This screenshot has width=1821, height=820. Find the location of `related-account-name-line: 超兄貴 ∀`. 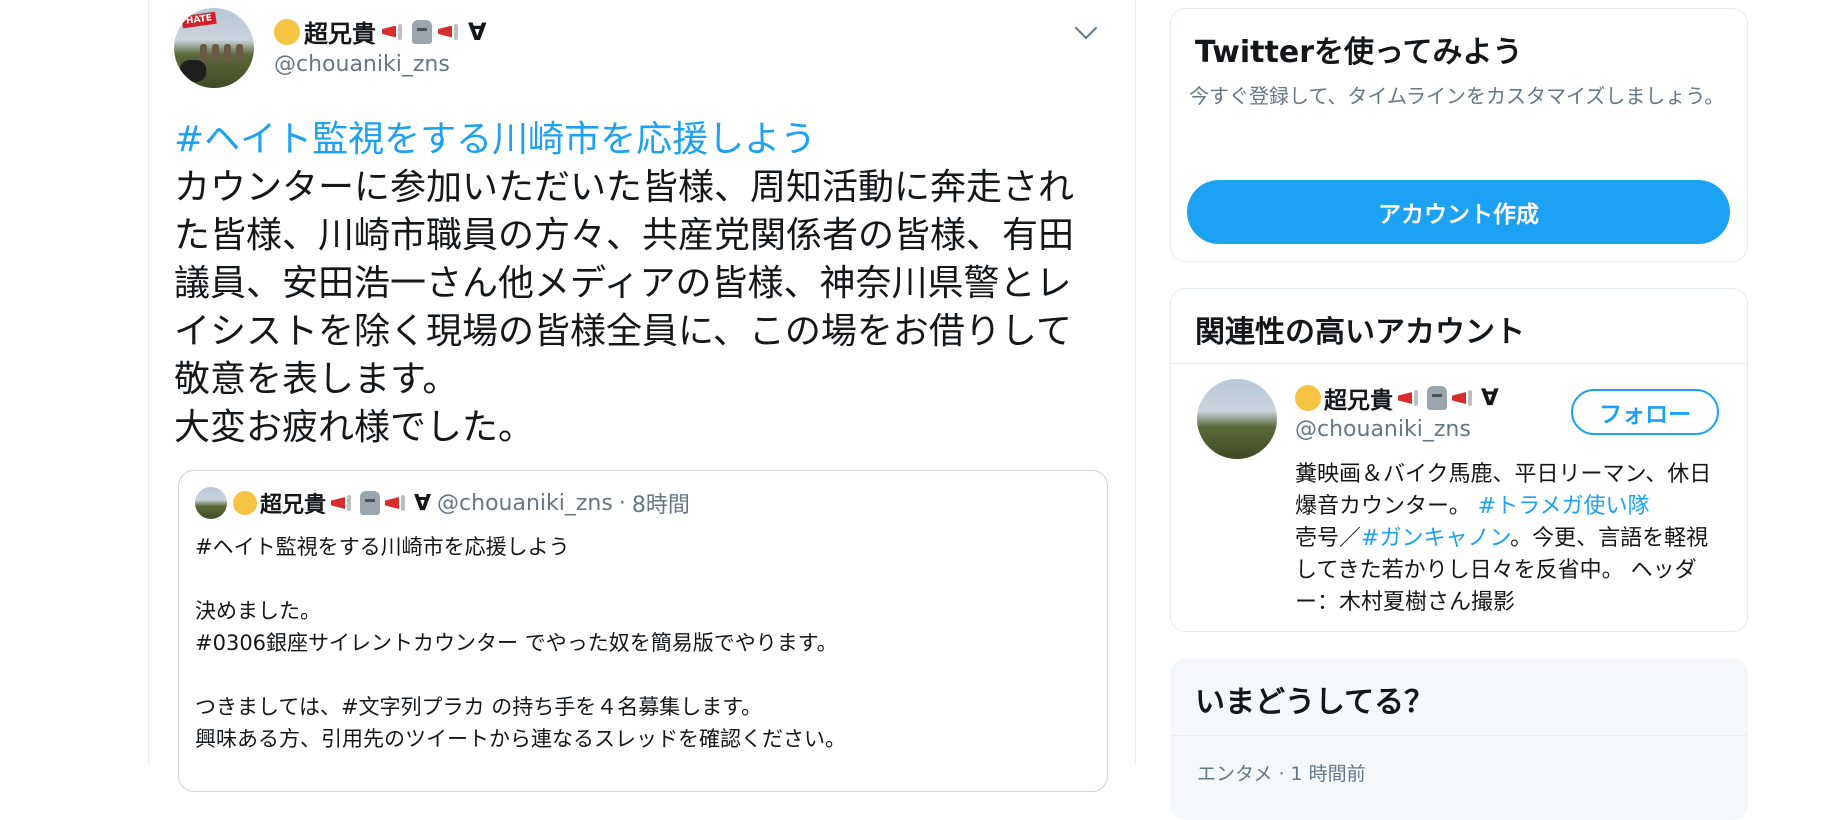

related-account-name-line: 超兄貴 ∀ is located at coordinates (1397, 398).